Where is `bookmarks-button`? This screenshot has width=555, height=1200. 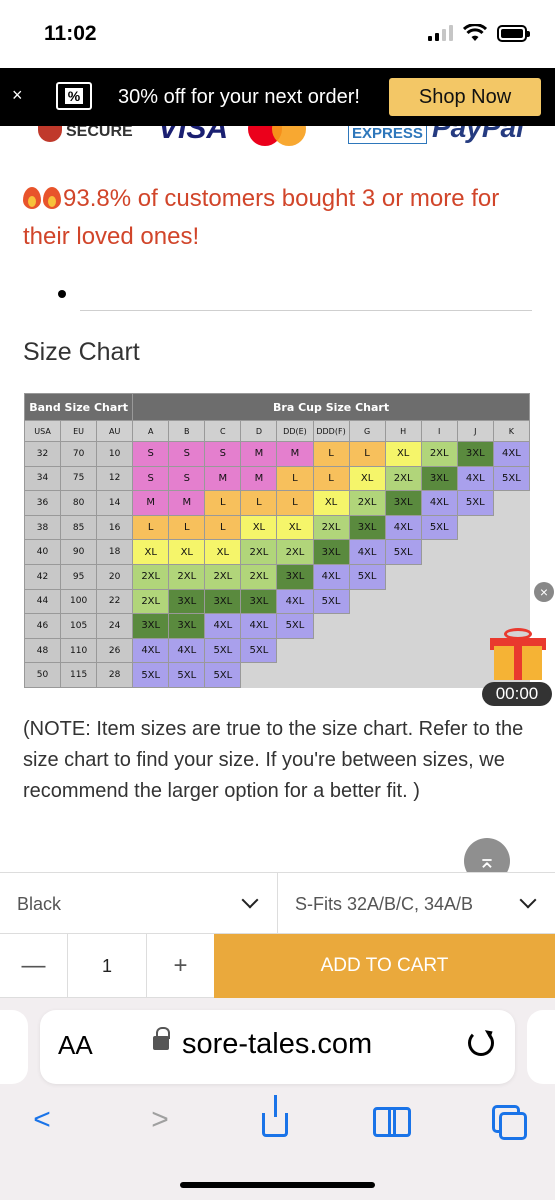
bookmarks-button is located at coordinates (392, 1120).